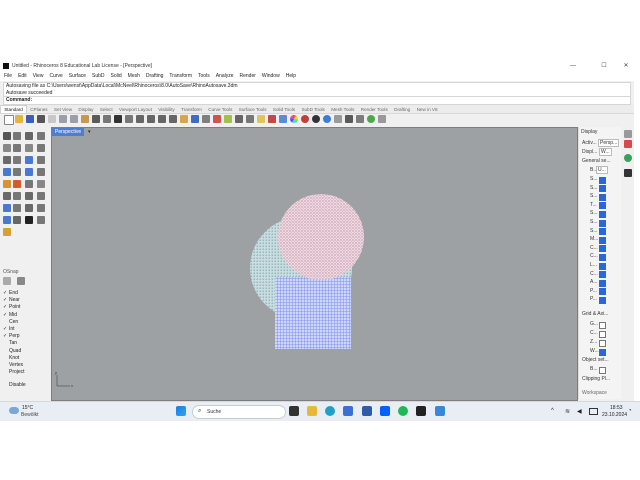  I want to click on new-file-icon, so click(9, 120).